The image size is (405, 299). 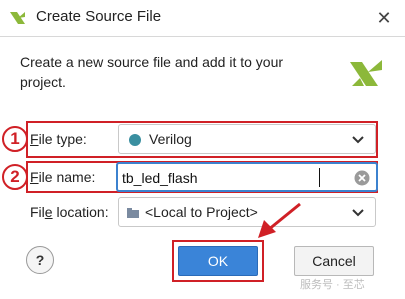 What do you see at coordinates (133, 213) in the screenshot?
I see `folder-icon` at bounding box center [133, 213].